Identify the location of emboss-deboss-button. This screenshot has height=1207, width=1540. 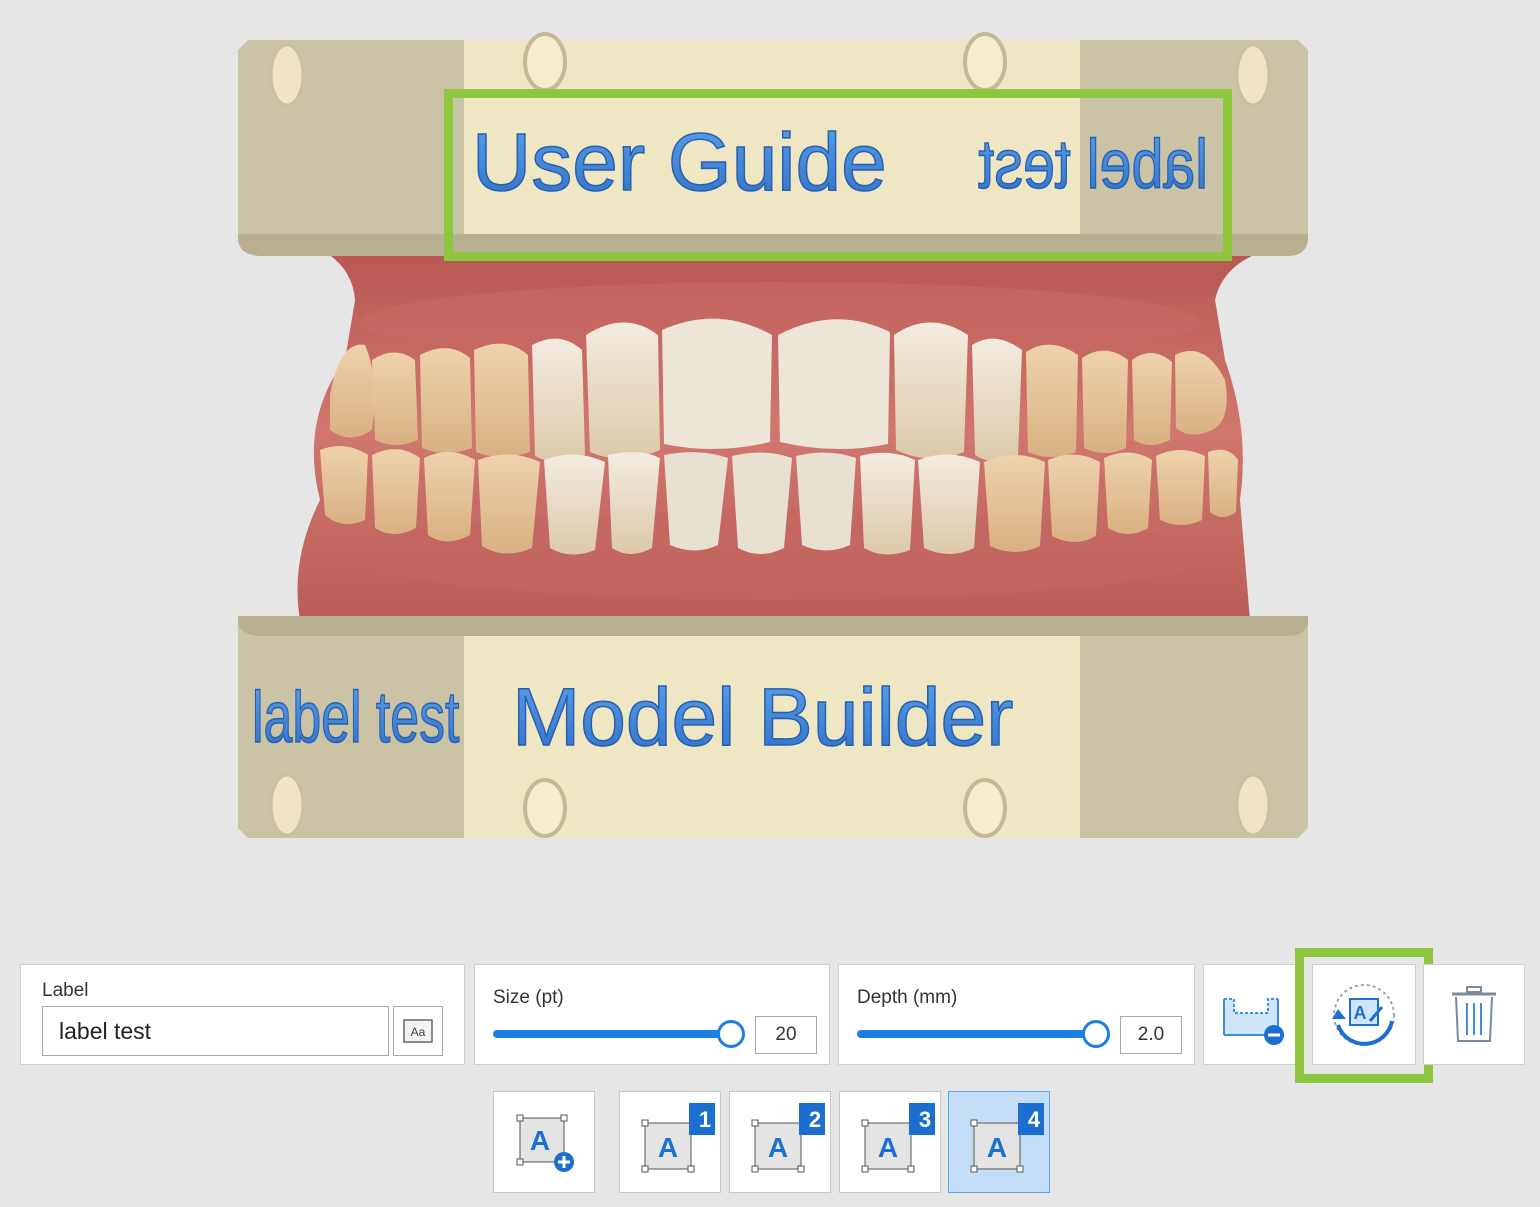
(1253, 1014).